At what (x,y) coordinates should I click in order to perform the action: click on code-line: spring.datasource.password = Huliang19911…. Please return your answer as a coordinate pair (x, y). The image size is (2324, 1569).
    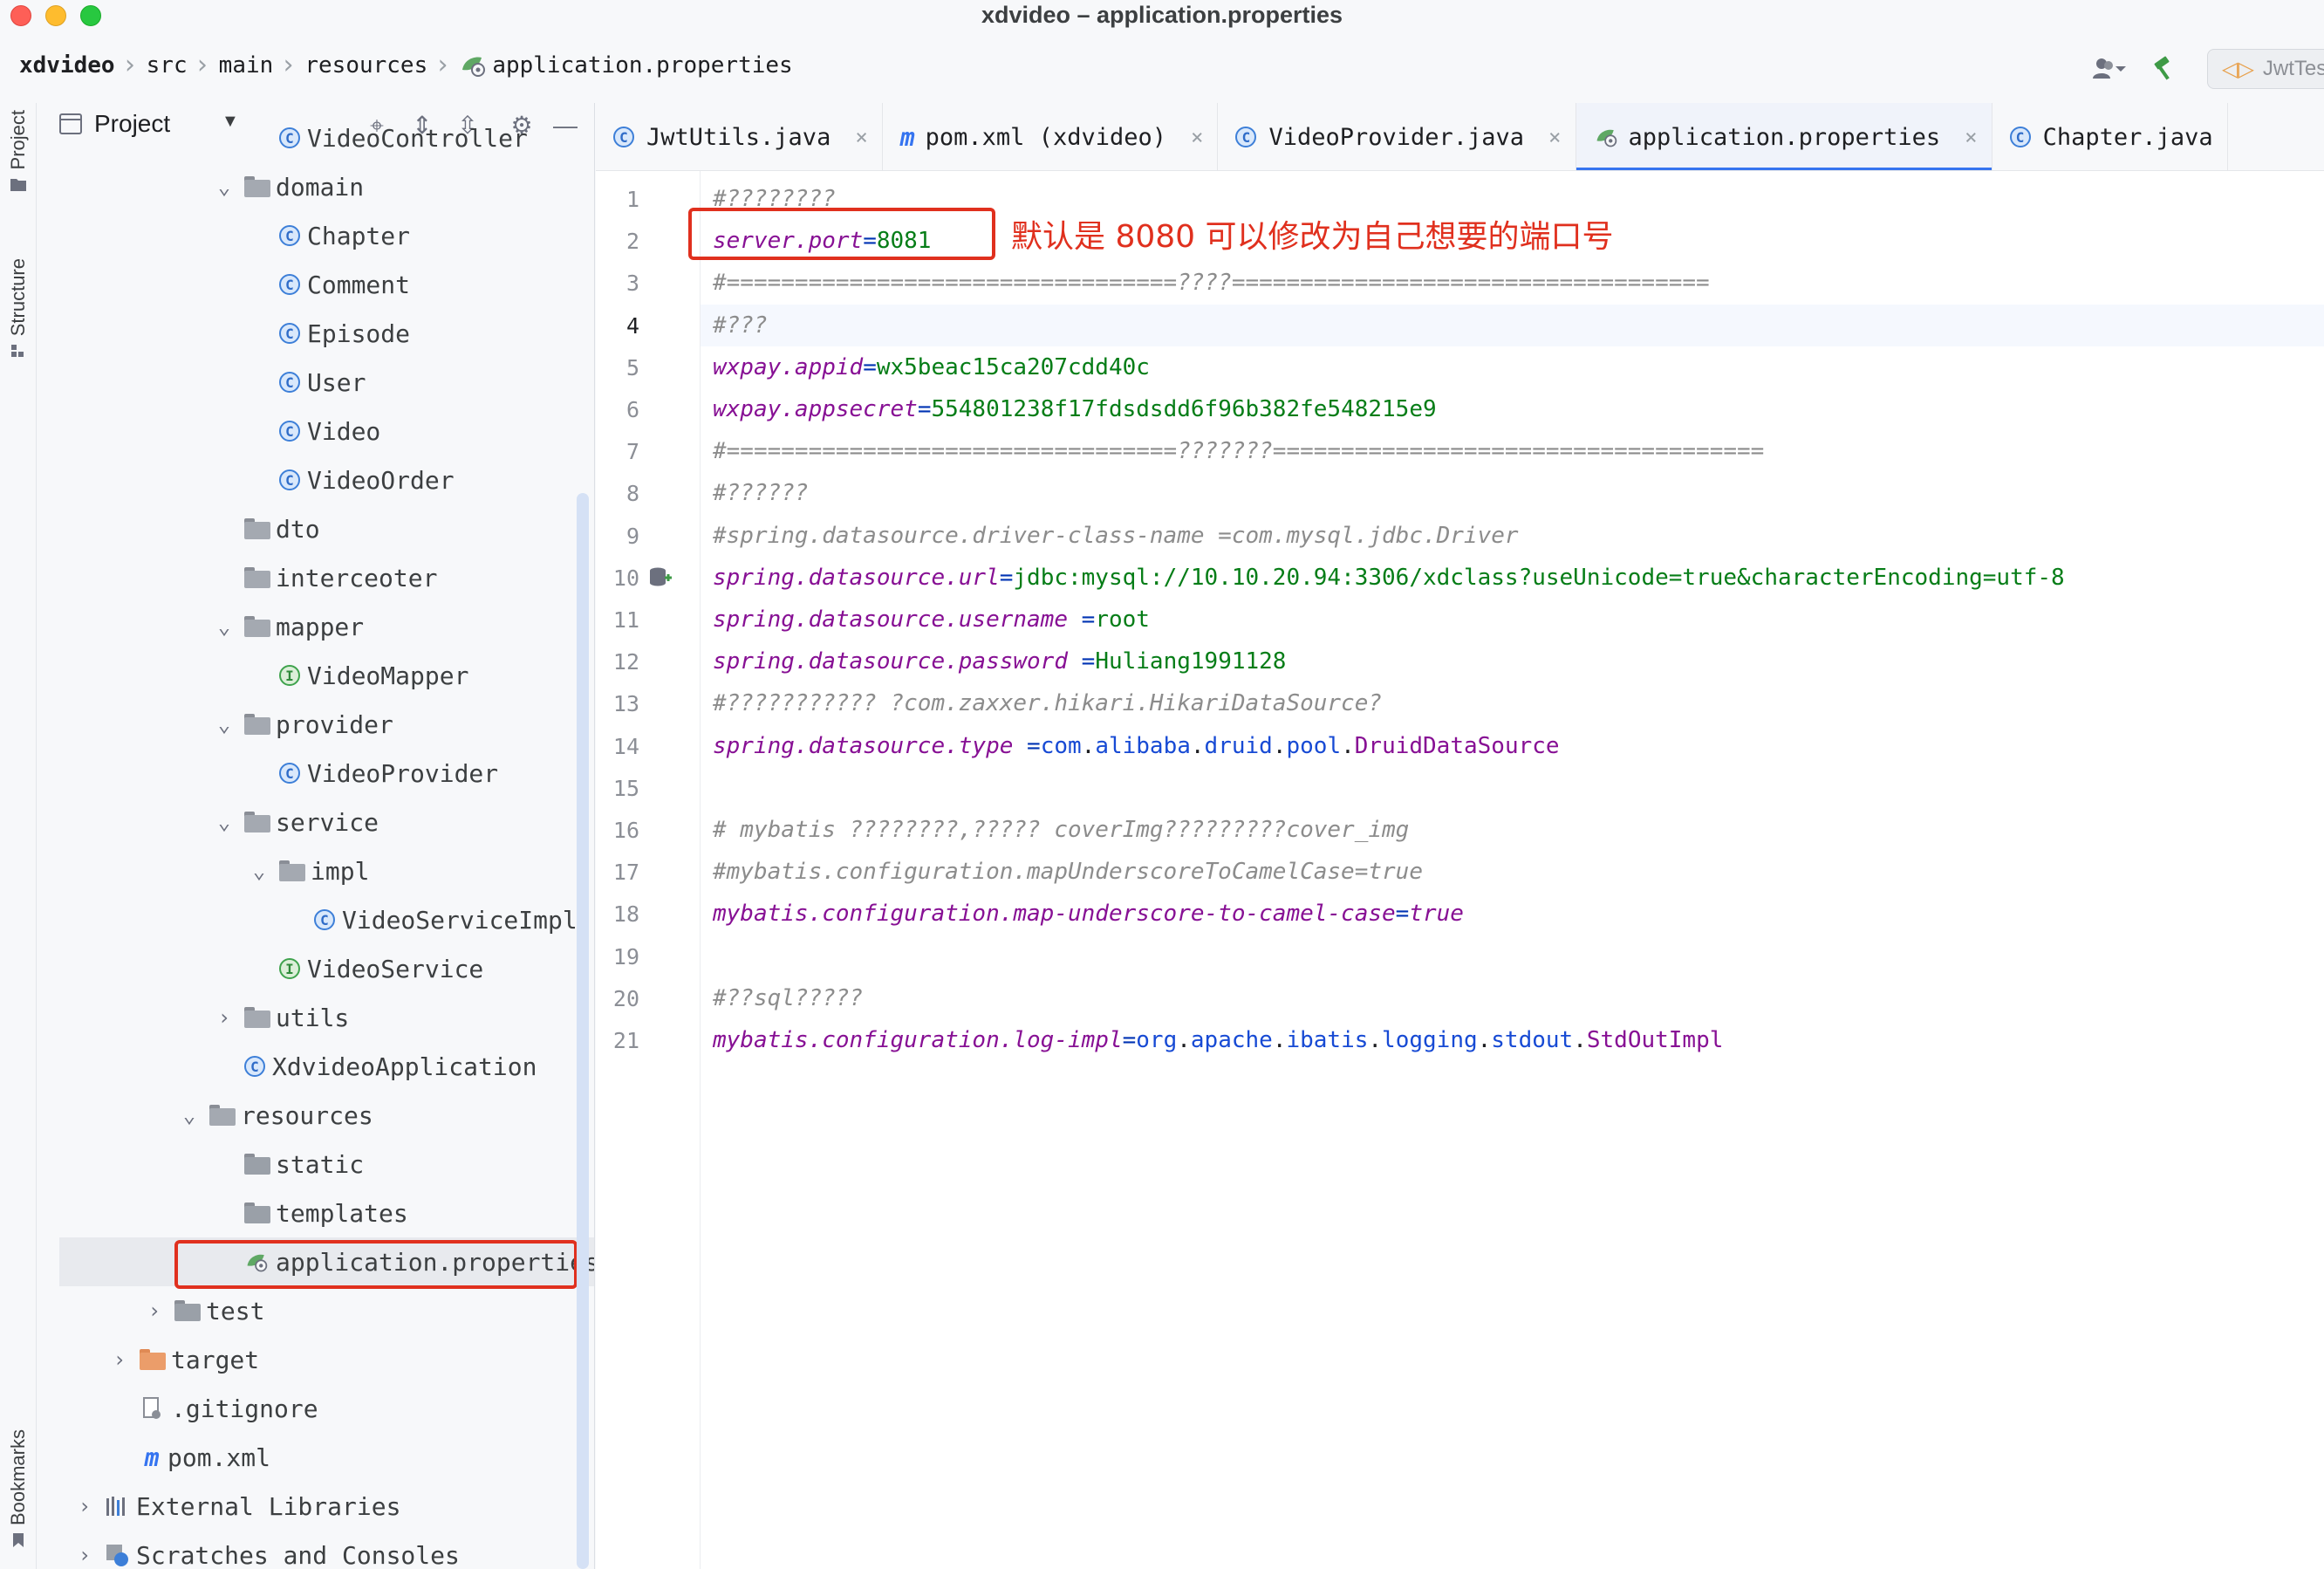
    Looking at the image, I should click on (1513, 661).